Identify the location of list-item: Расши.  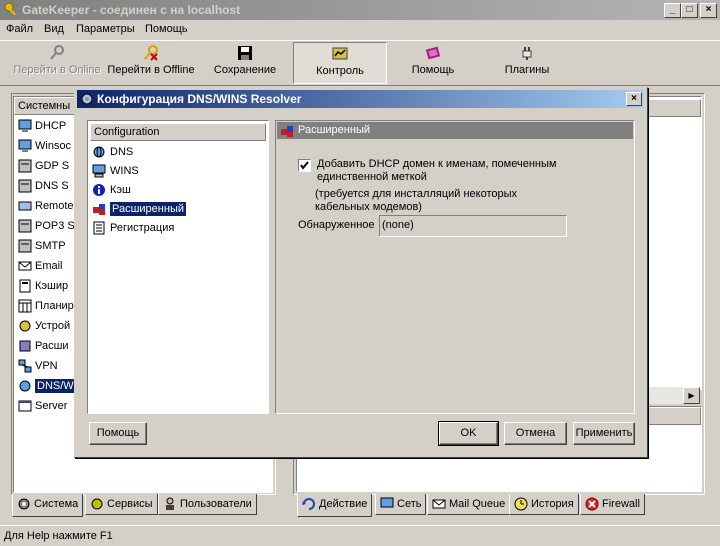
(43, 346).